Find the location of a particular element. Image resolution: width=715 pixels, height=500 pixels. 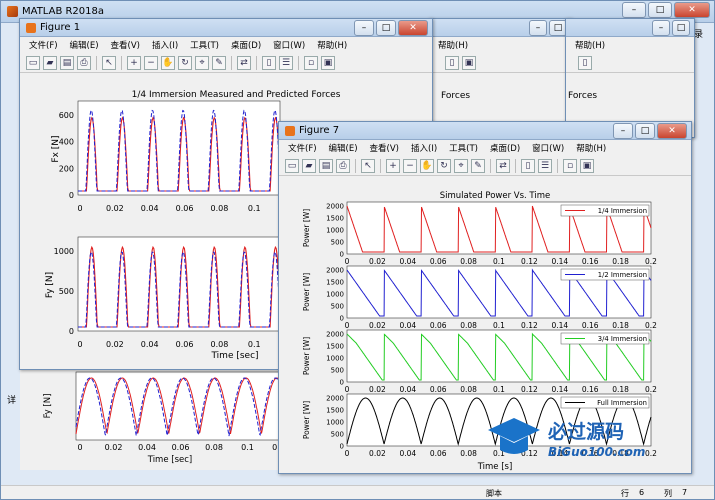

background-x-tick-label: 0.04 is located at coordinates (147, 447).